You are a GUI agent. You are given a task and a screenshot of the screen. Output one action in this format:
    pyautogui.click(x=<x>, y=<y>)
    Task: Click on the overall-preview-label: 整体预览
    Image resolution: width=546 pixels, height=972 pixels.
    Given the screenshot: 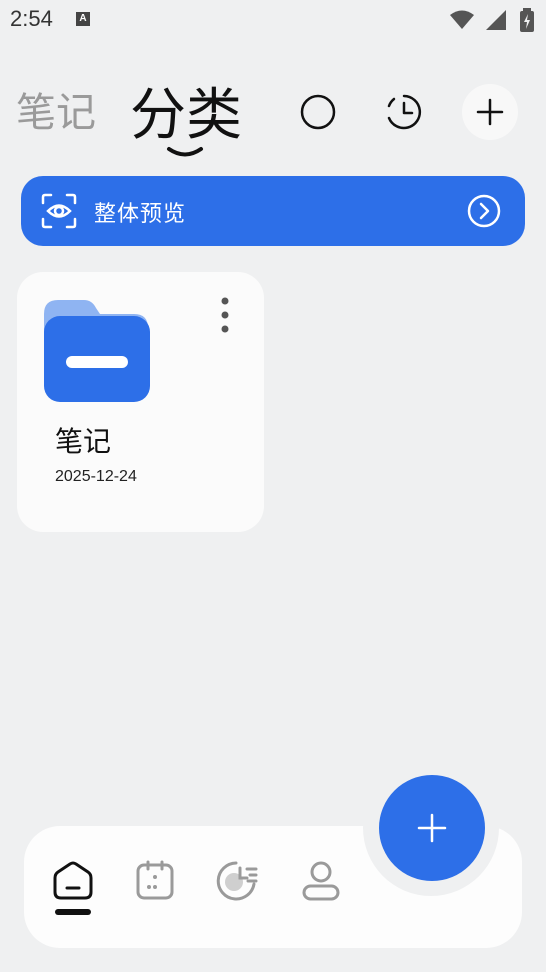 What is the action you would take?
    pyautogui.click(x=140, y=214)
    